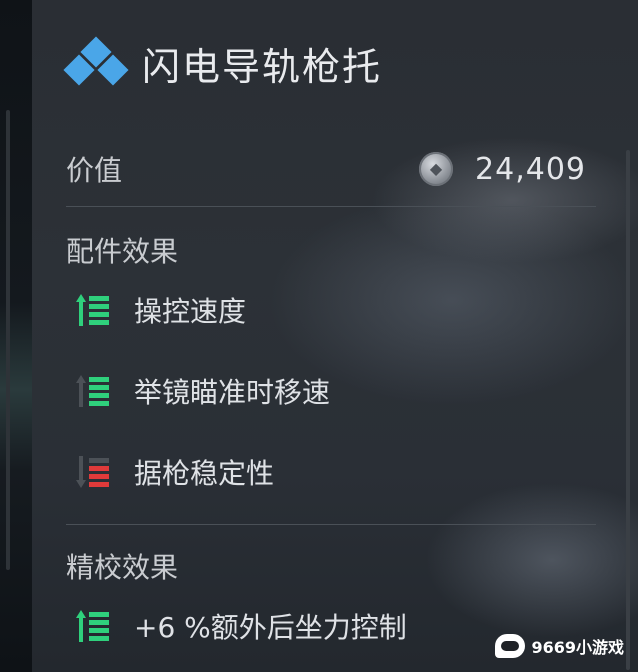 The height and width of the screenshot is (672, 638). I want to click on site-watermark: 9669小游戏, so click(559, 646).